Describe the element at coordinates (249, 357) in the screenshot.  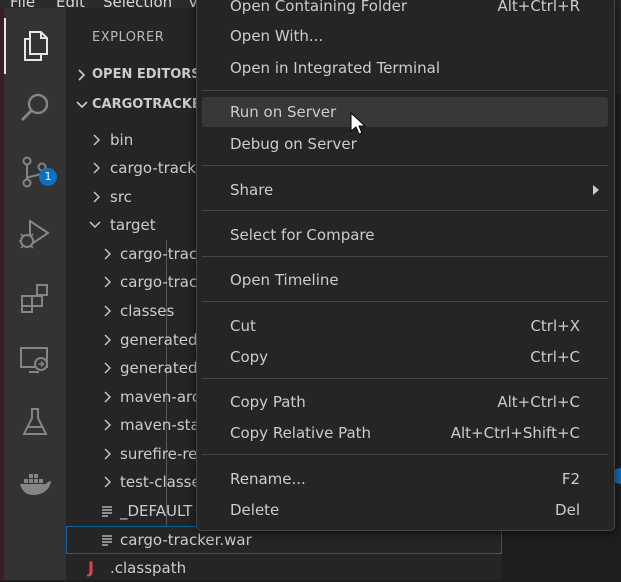
I see `menu-item-label: Copy` at that location.